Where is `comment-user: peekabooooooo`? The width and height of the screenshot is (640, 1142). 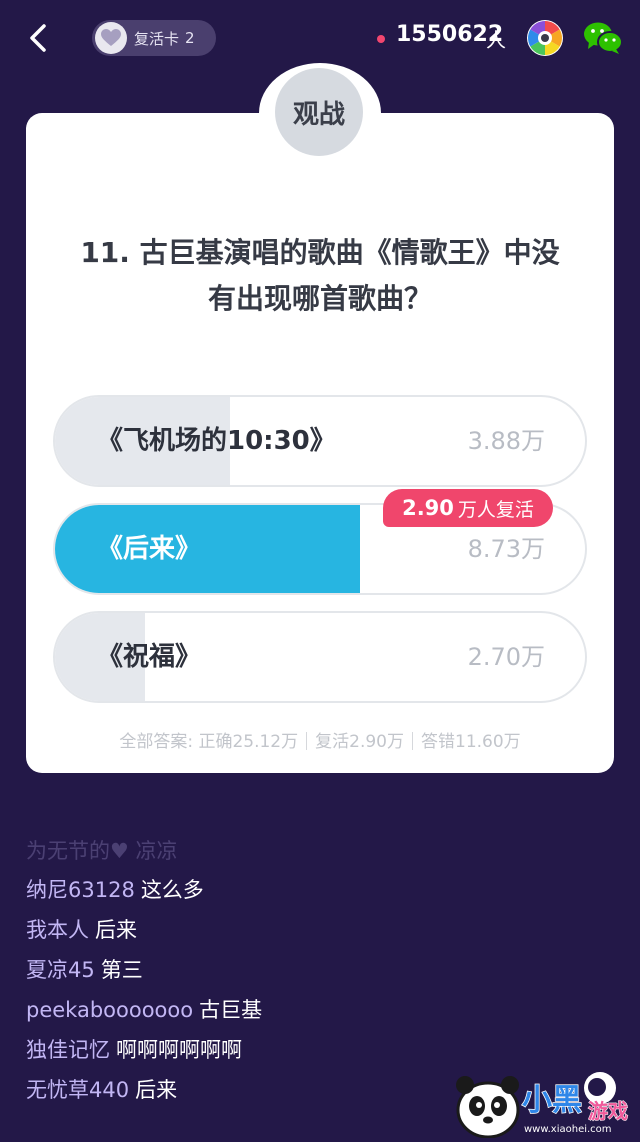 comment-user: peekabooooooo is located at coordinates (110, 1010).